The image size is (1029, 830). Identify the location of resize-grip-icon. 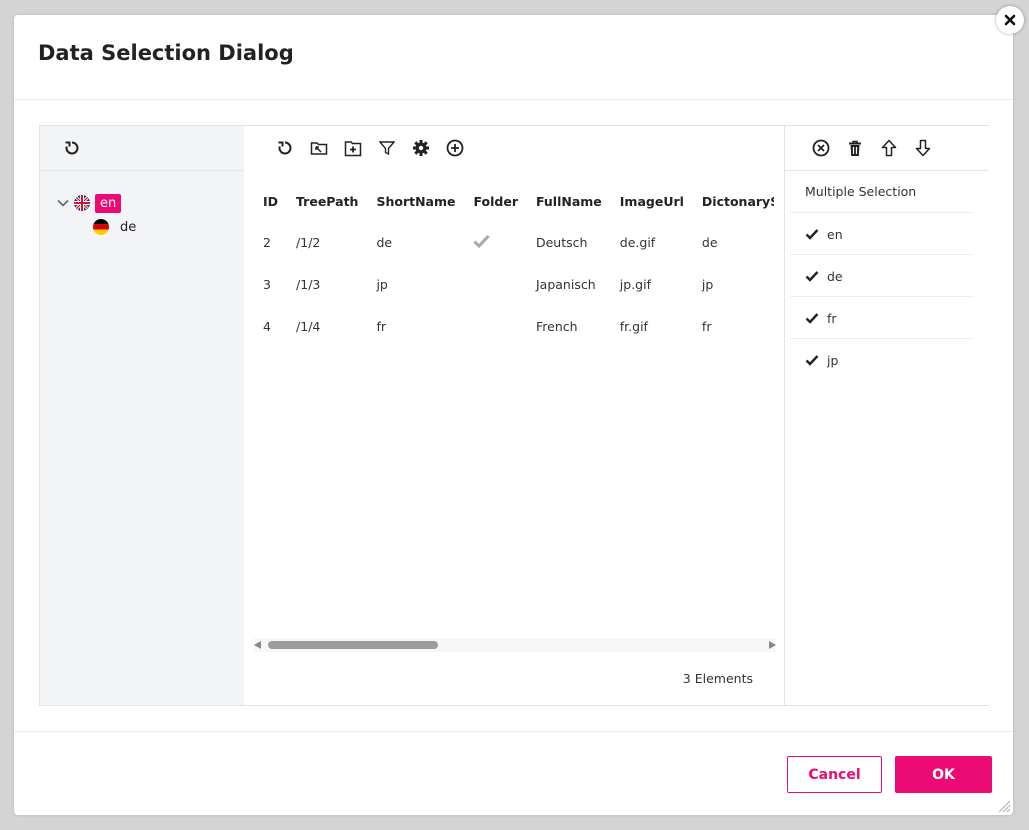
(1004, 806).